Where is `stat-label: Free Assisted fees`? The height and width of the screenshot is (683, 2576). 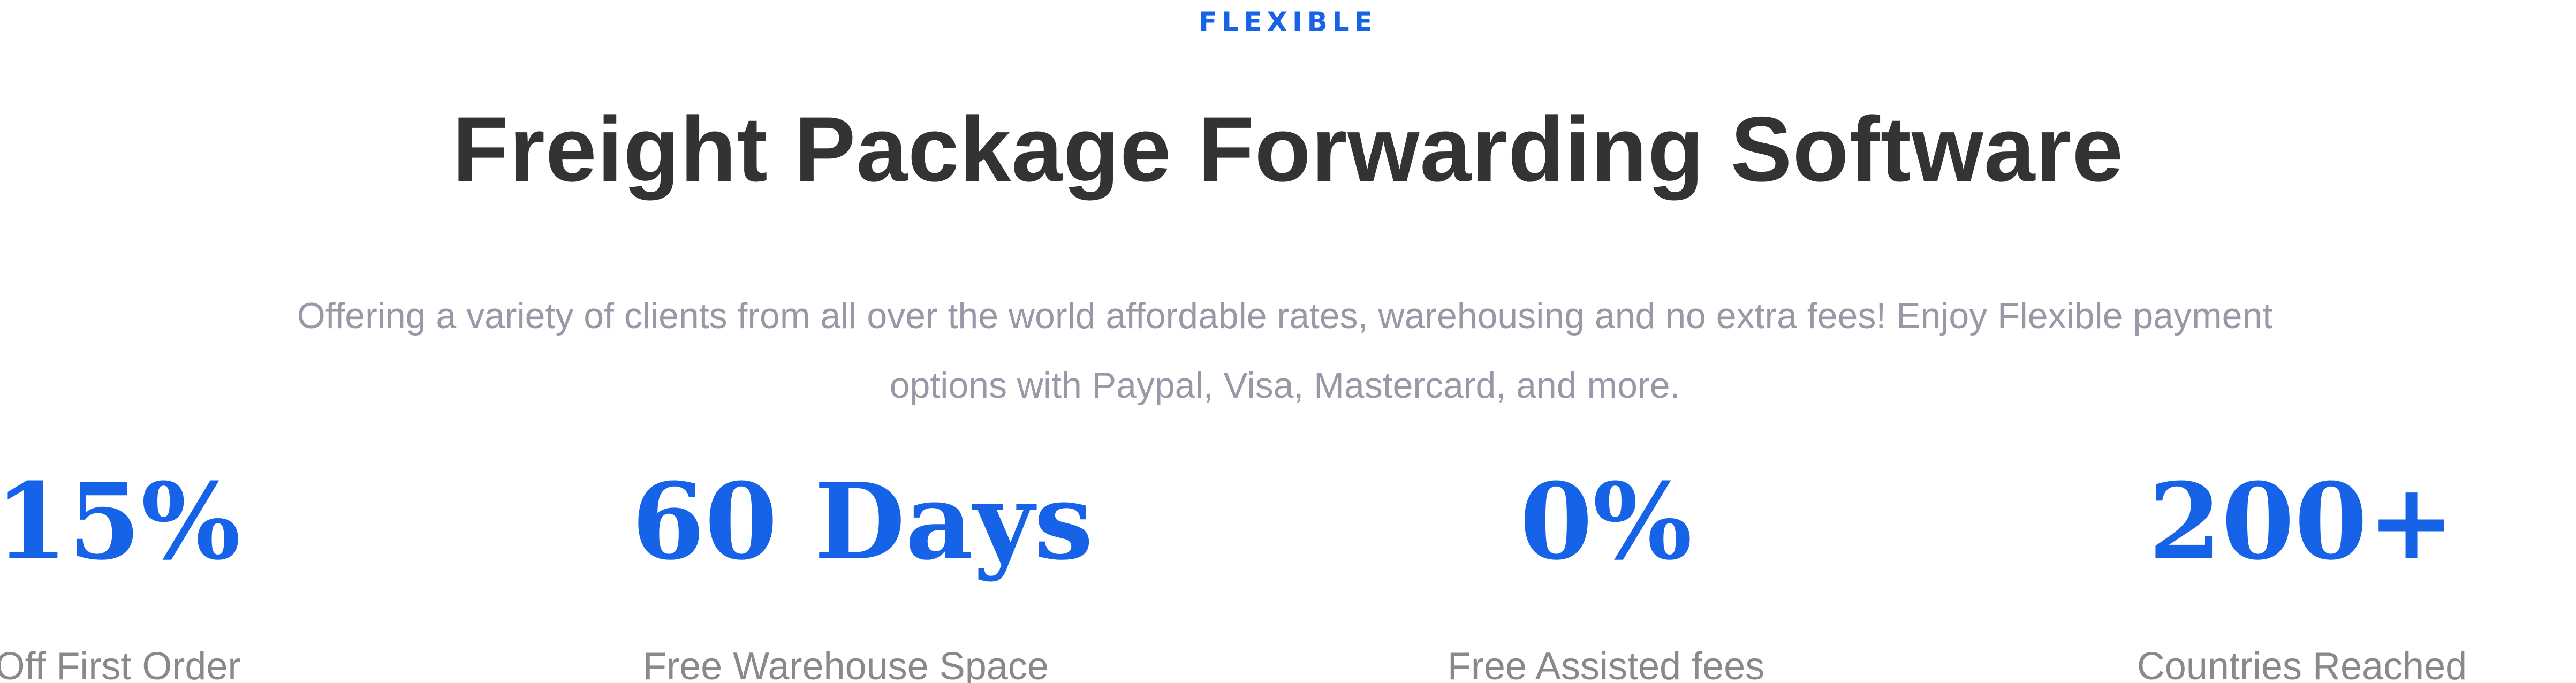
stat-label: Free Assisted fees is located at coordinates (1606, 664).